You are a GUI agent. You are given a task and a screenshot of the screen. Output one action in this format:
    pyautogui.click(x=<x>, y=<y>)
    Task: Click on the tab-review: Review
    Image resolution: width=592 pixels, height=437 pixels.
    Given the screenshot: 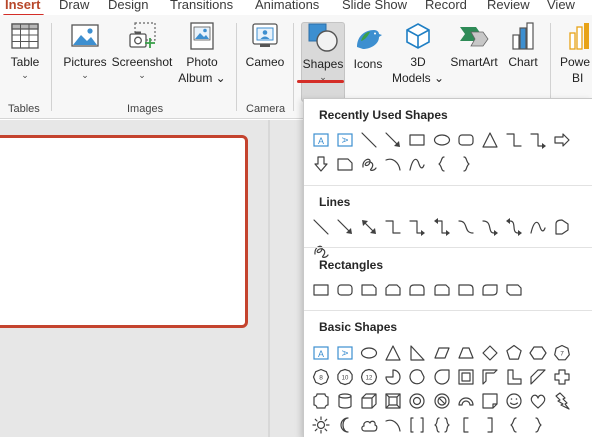 What is the action you would take?
    pyautogui.click(x=508, y=7)
    